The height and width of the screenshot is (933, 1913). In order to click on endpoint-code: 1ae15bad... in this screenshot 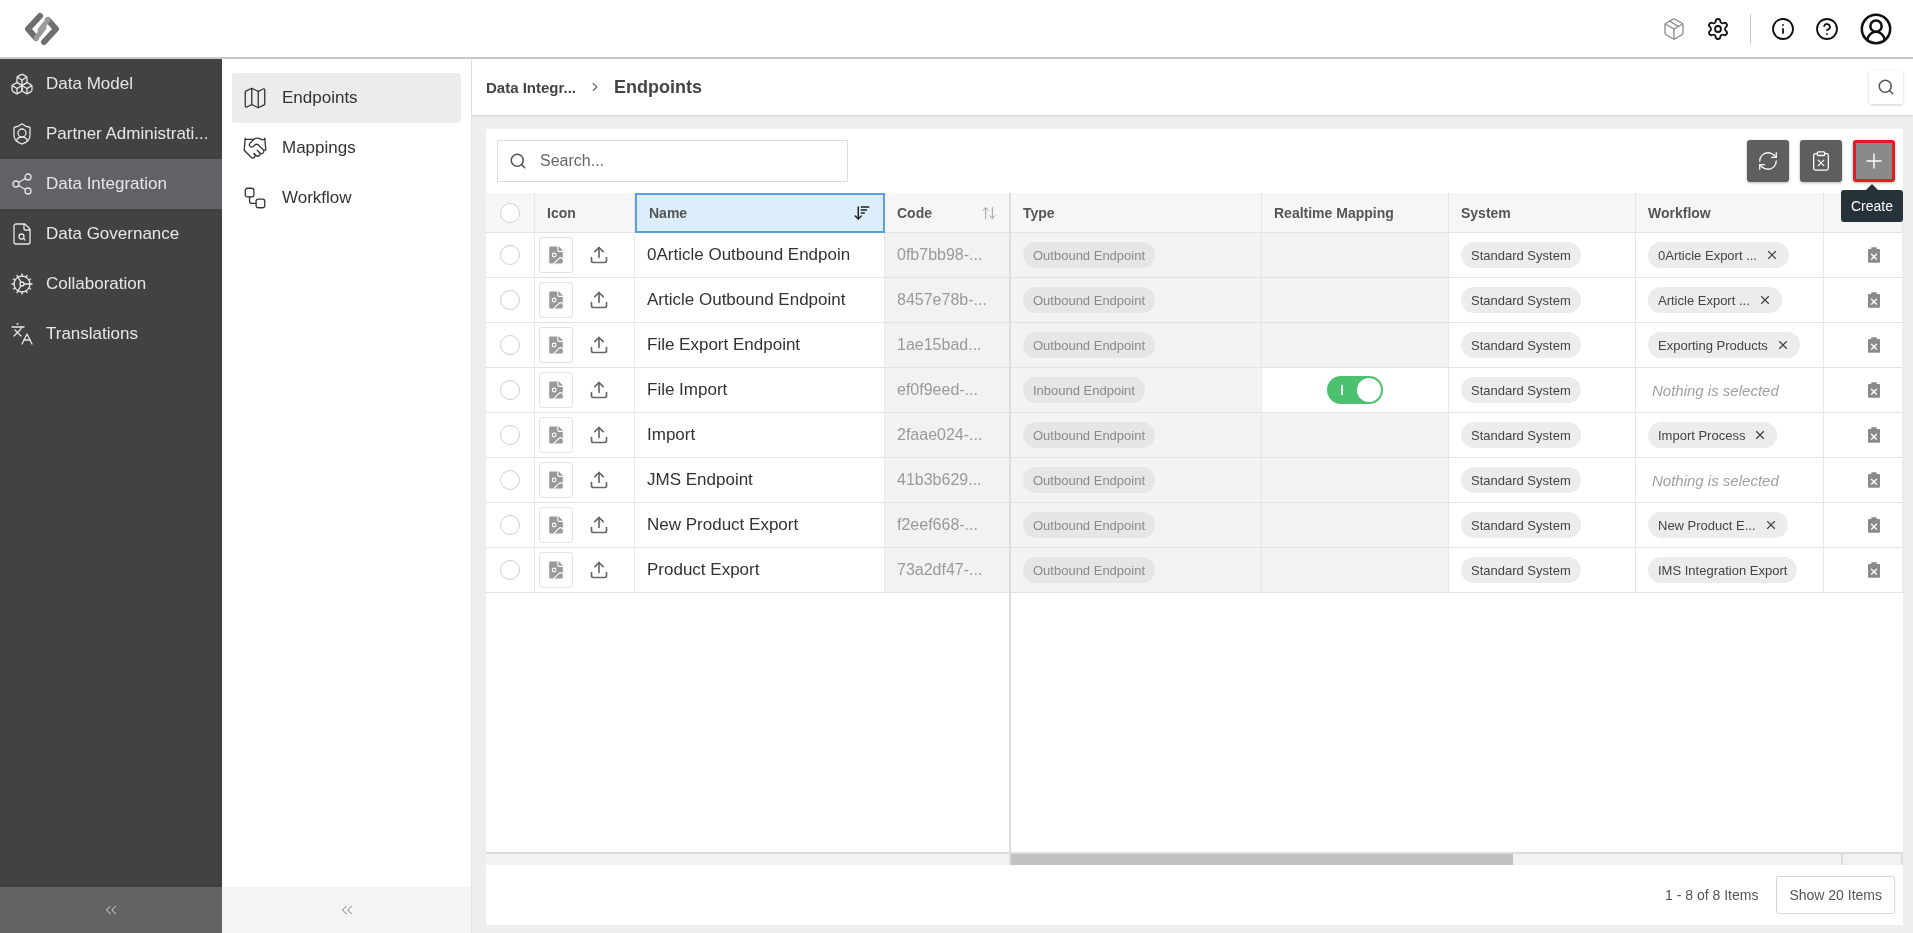, I will do `click(939, 345)`.